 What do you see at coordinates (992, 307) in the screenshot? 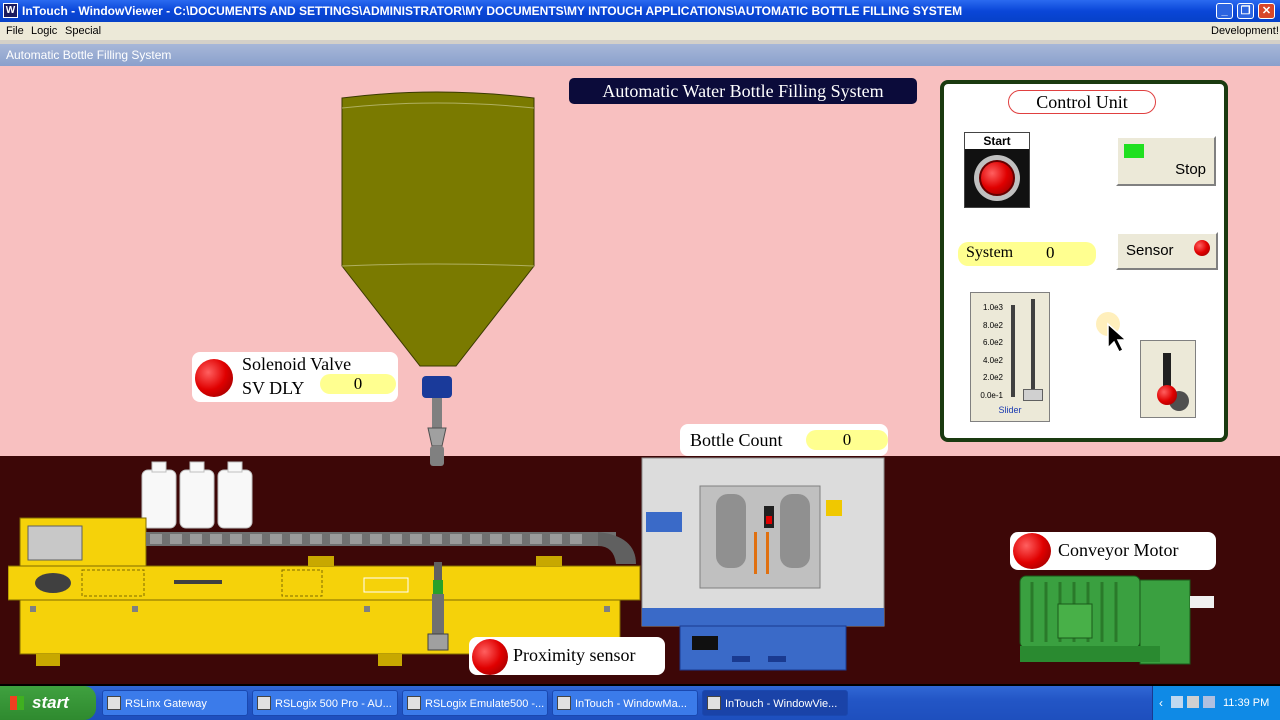
I see `slider-tick: 1.0e3` at bounding box center [992, 307].